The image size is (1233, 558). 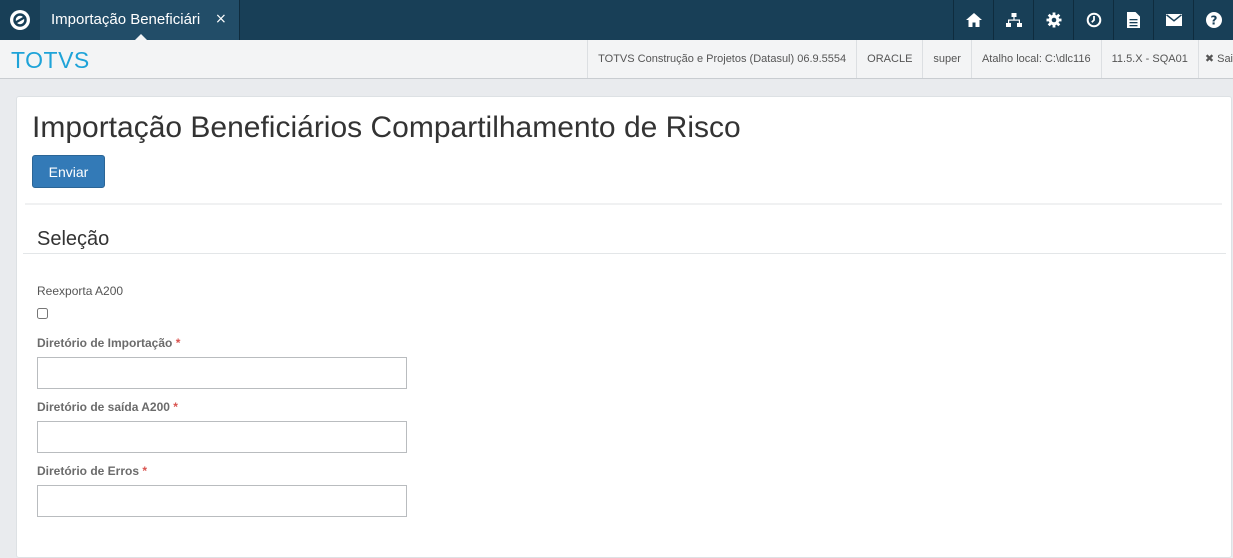 What do you see at coordinates (103, 407) in the screenshot?
I see `output-dir-label-text: Diretório de saída A200` at bounding box center [103, 407].